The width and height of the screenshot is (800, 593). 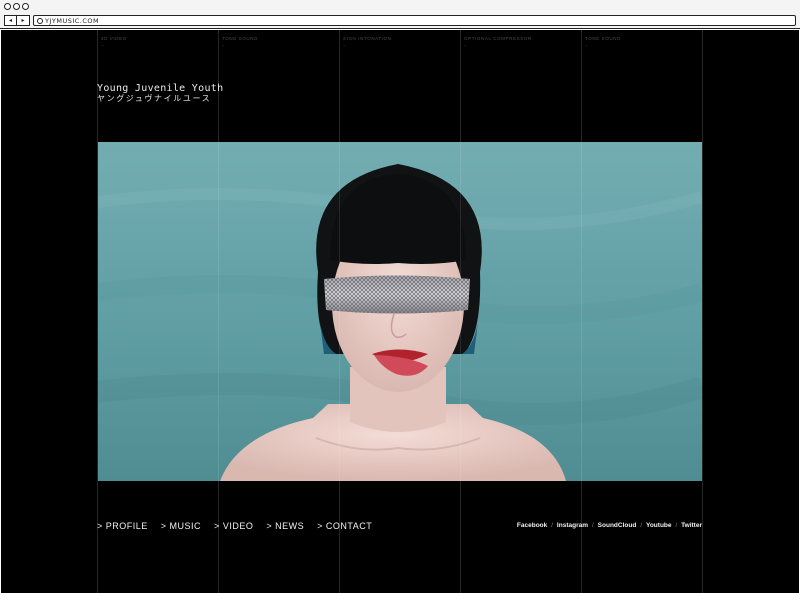 I want to click on column-header: 3D VIDEO --, so click(x=156, y=42).